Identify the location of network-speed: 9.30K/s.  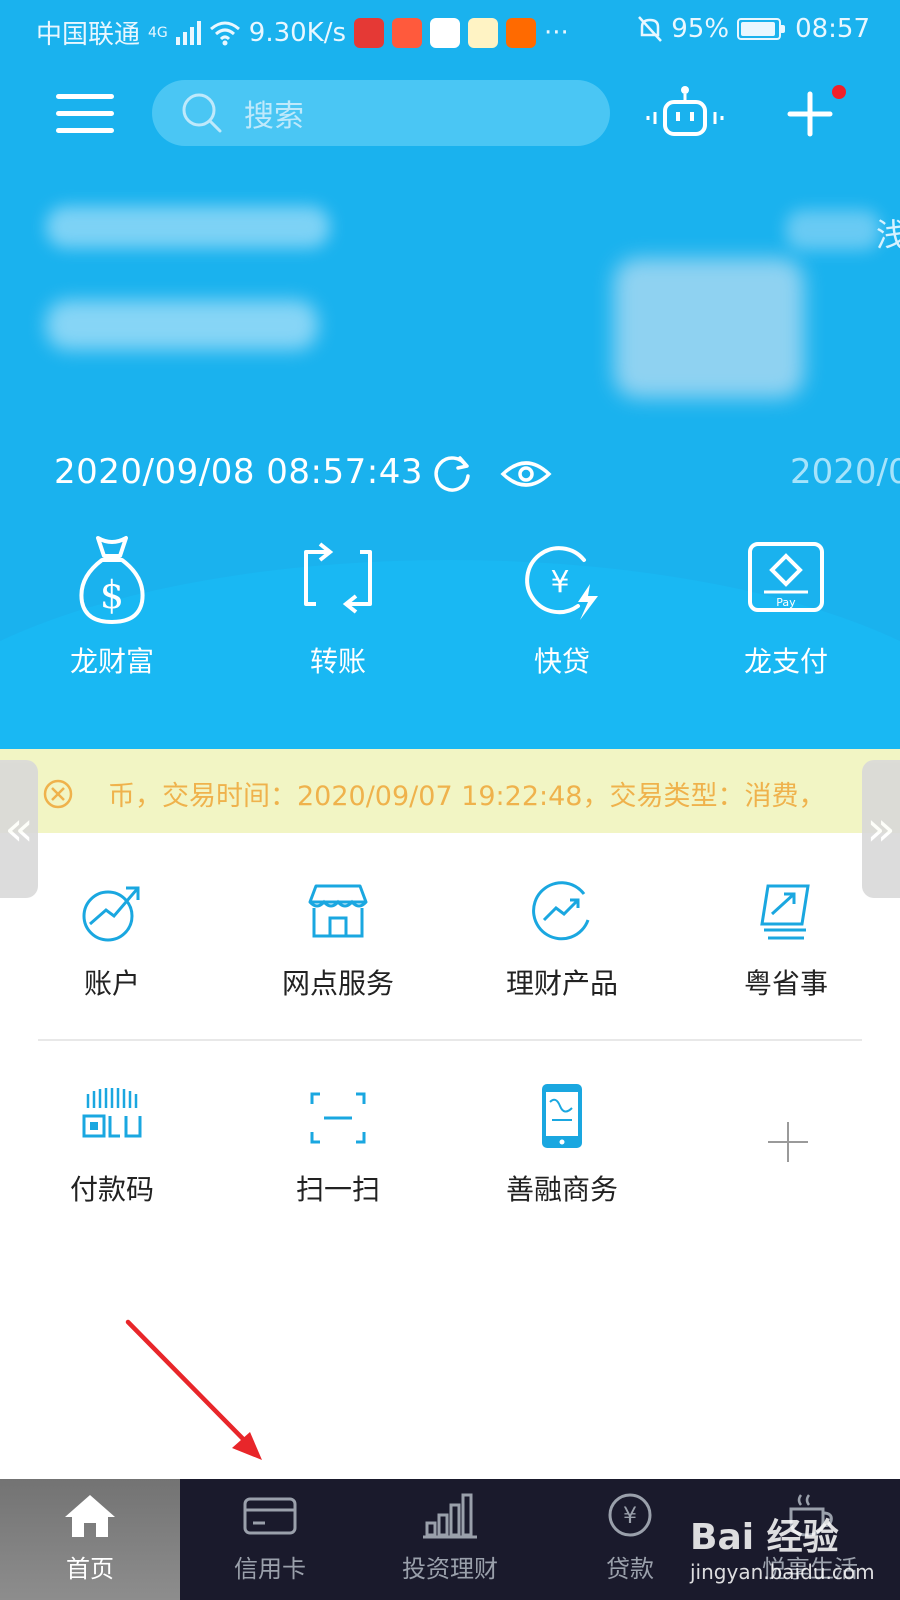
(297, 32).